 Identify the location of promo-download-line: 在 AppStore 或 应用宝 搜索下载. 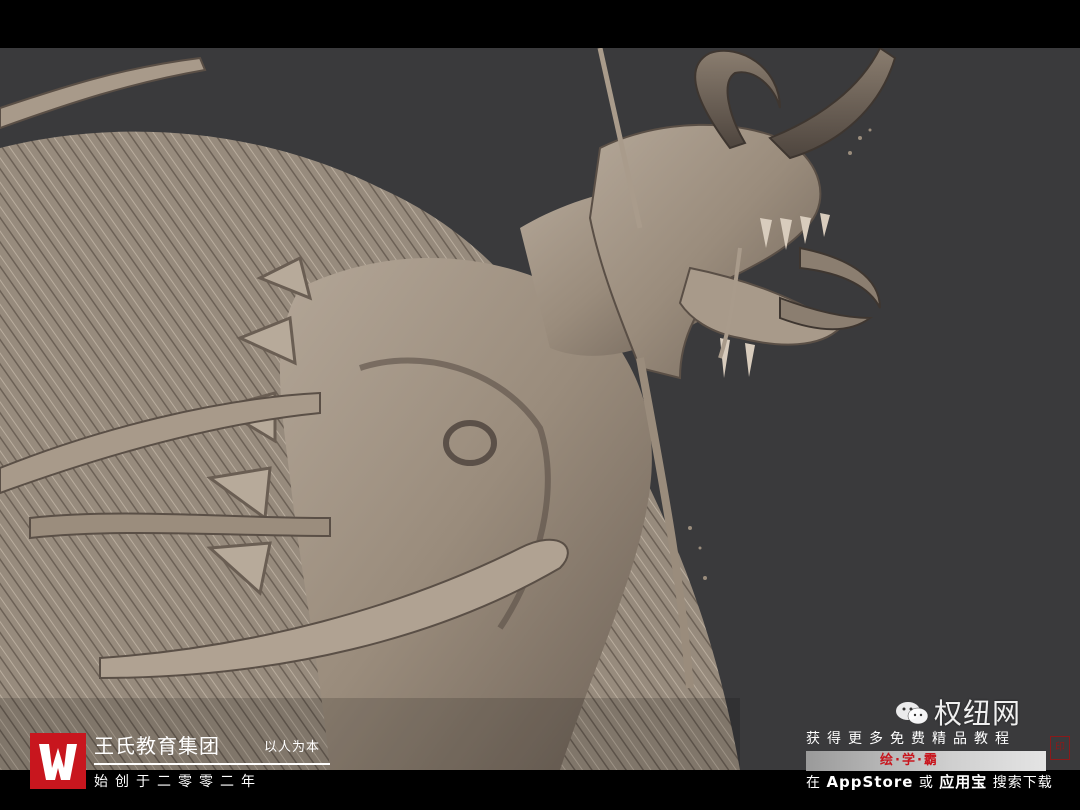
(929, 781).